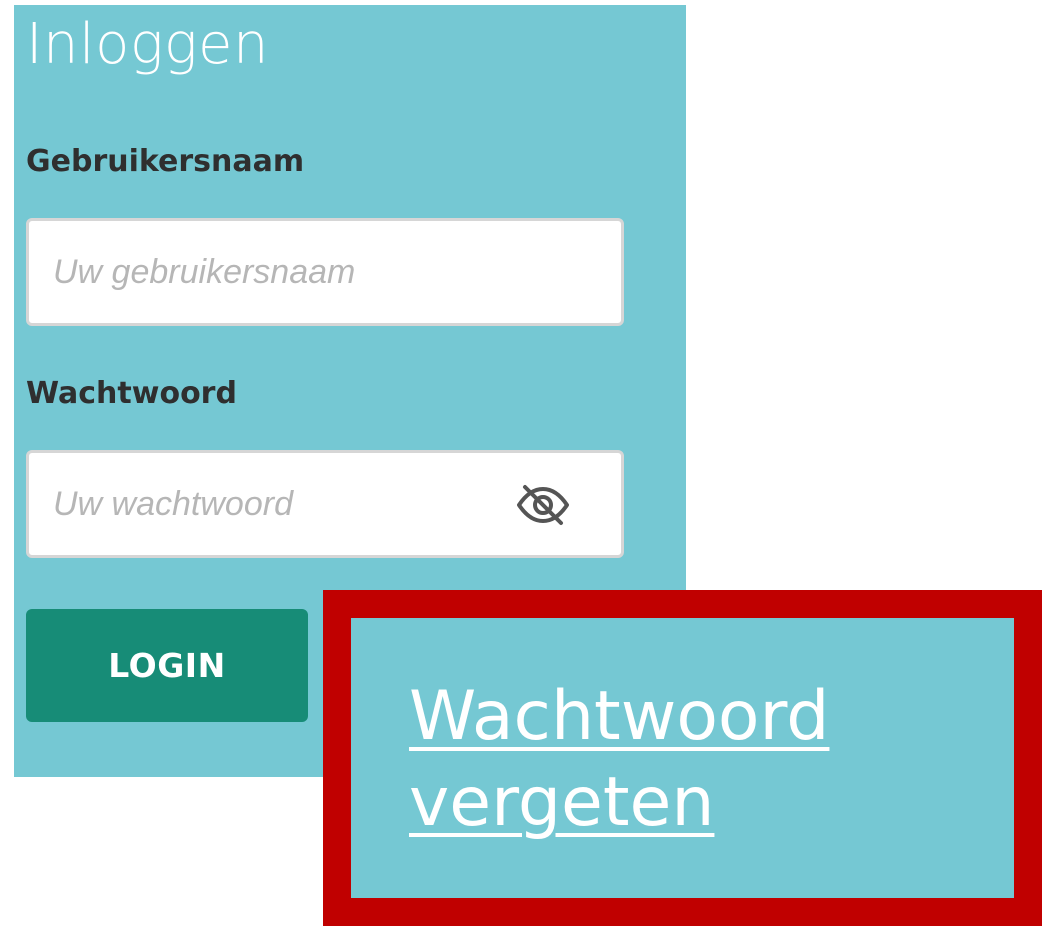  Describe the element at coordinates (689, 760) in the screenshot. I see `forgot-password-link: Wachtwoord vergeten` at that location.